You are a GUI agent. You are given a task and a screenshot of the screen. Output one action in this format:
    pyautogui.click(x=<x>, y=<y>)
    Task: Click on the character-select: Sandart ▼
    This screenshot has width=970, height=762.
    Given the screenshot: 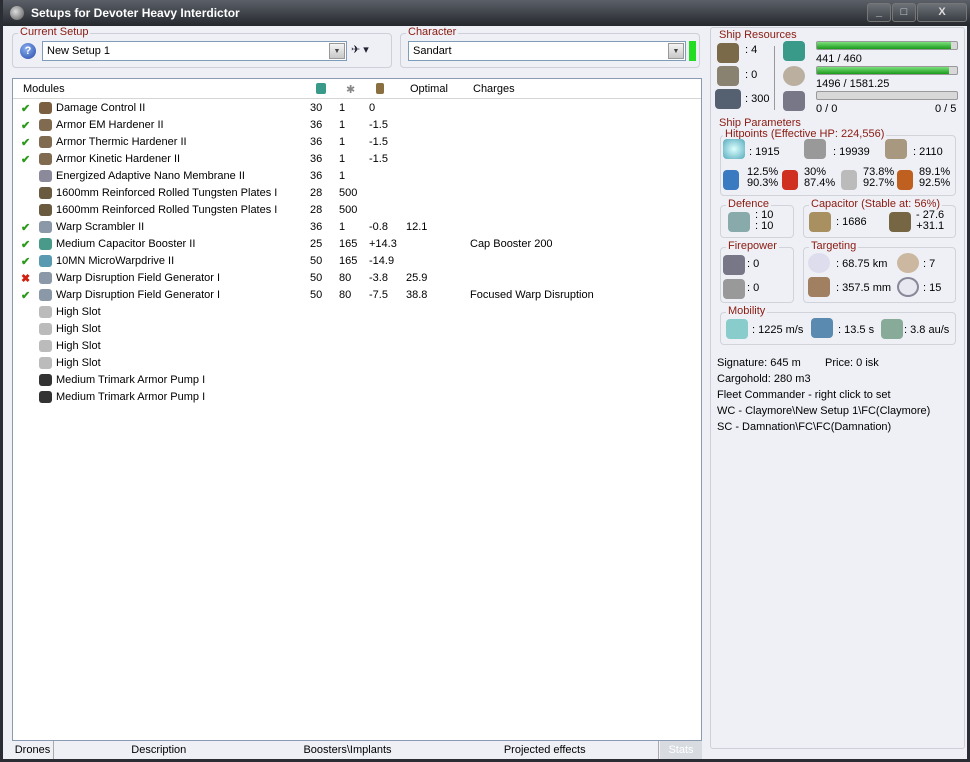 What is the action you would take?
    pyautogui.click(x=547, y=51)
    